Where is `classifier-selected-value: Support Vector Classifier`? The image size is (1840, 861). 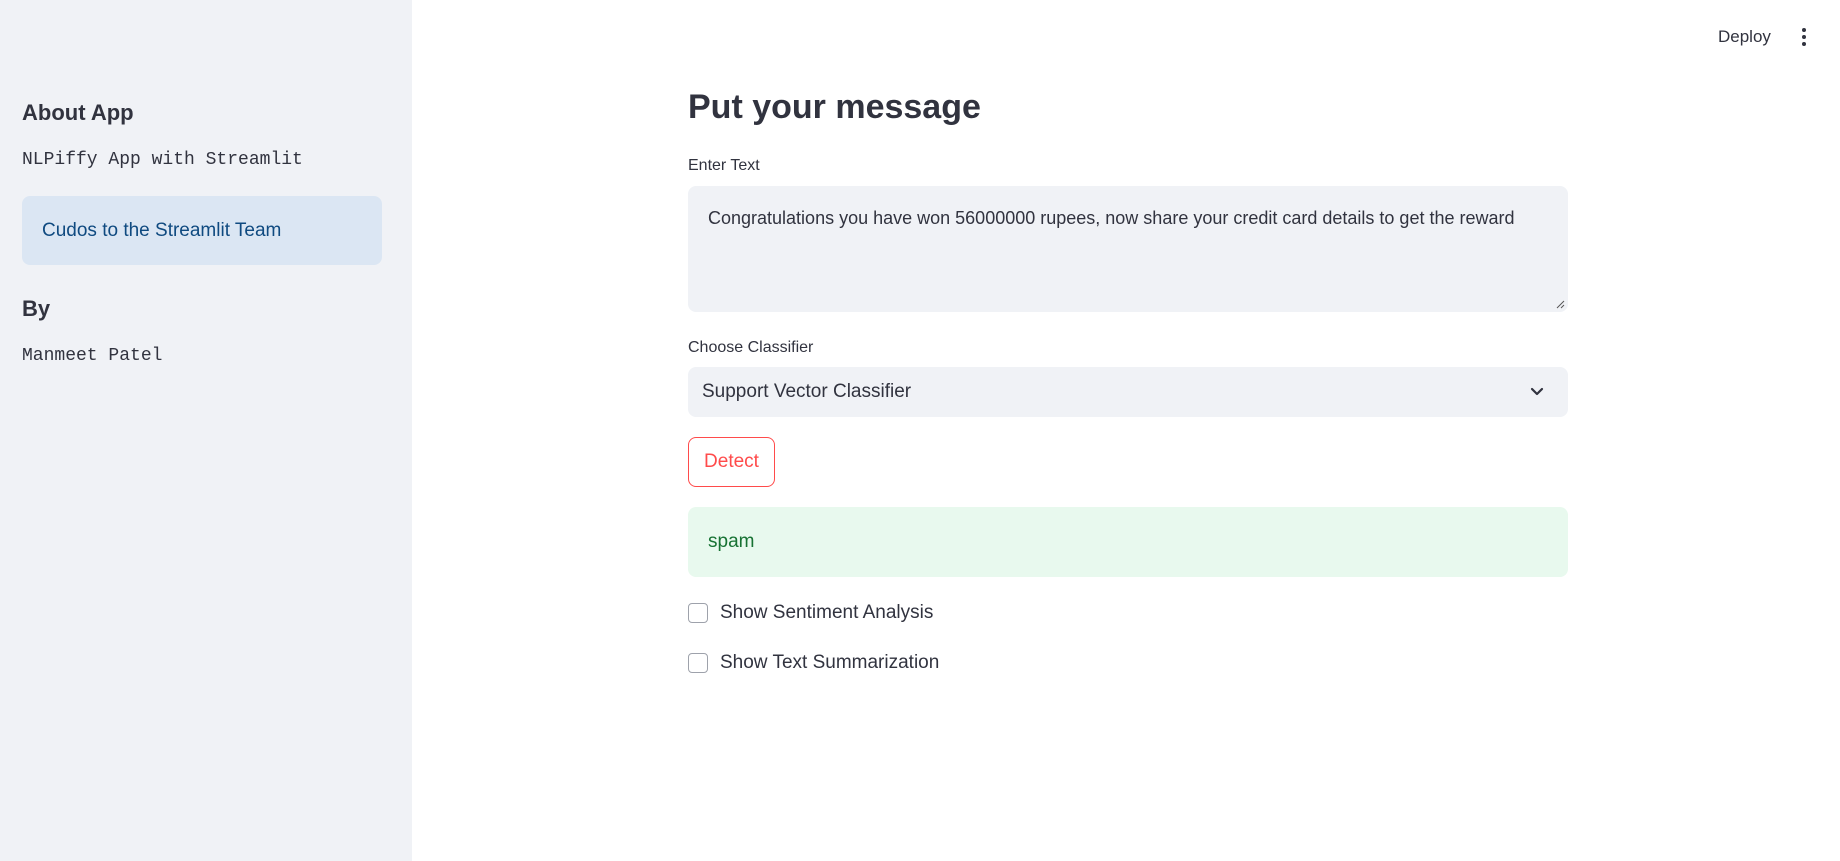 classifier-selected-value: Support Vector Classifier is located at coordinates (807, 391).